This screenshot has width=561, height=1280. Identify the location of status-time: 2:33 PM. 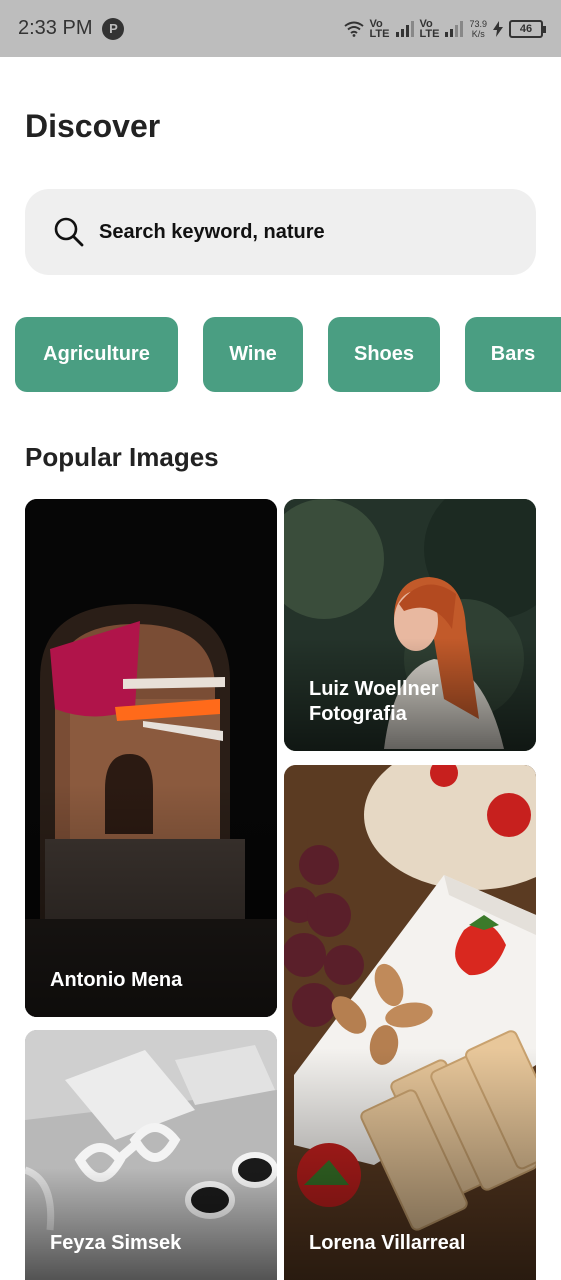
(55, 28).